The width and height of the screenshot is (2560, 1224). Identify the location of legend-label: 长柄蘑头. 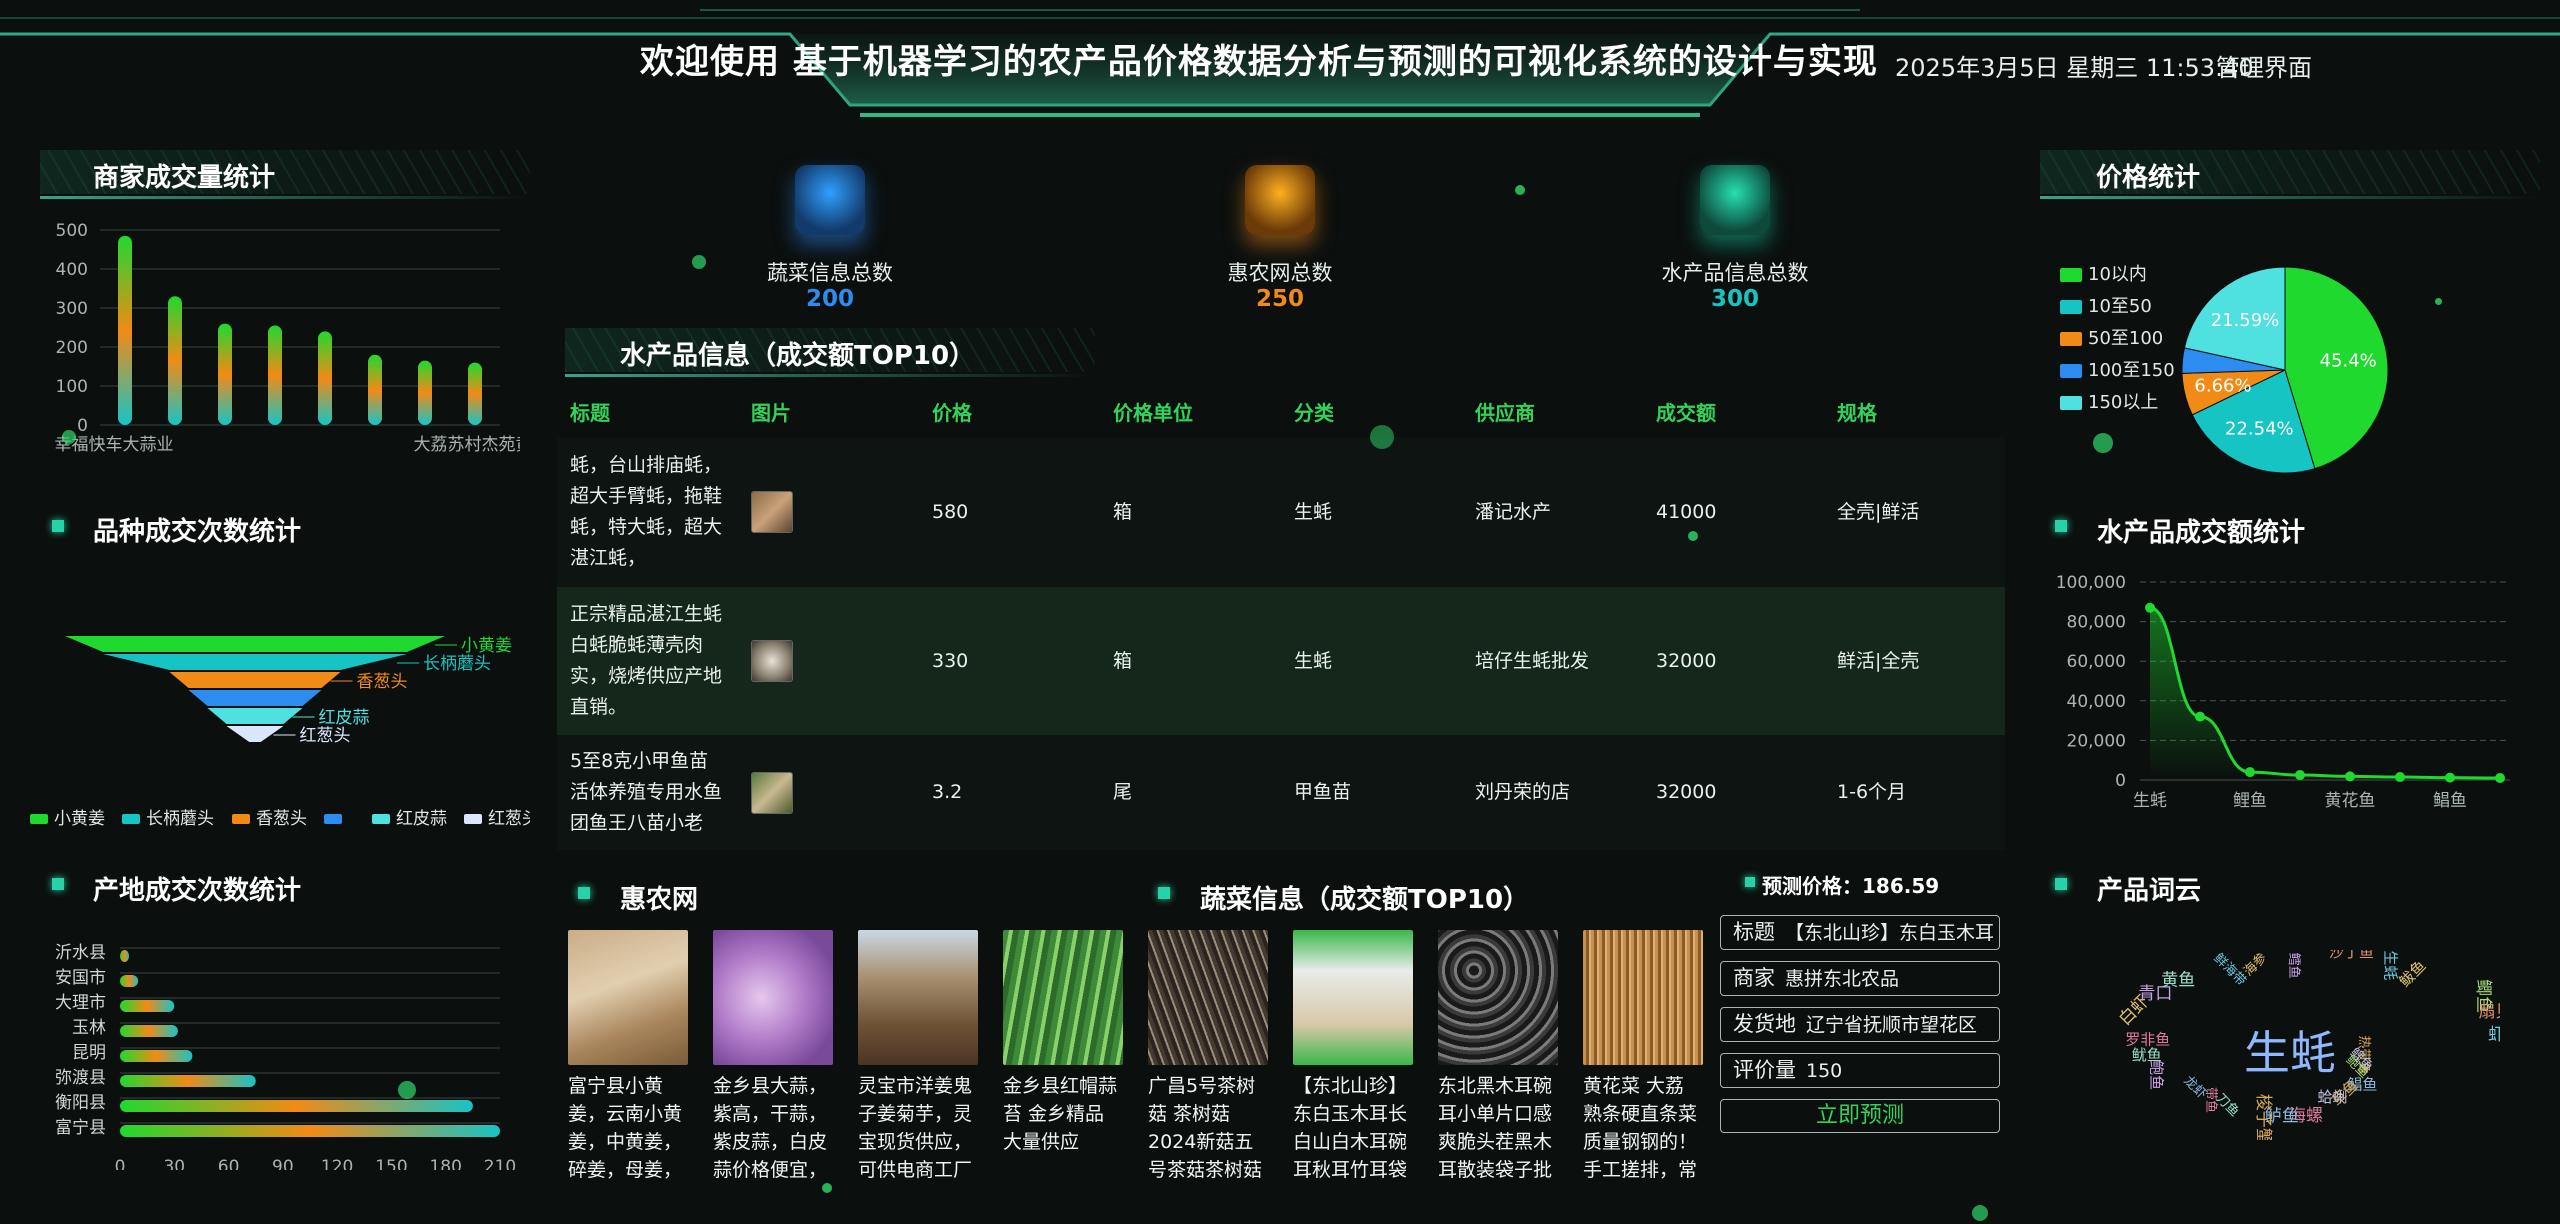
(180, 819).